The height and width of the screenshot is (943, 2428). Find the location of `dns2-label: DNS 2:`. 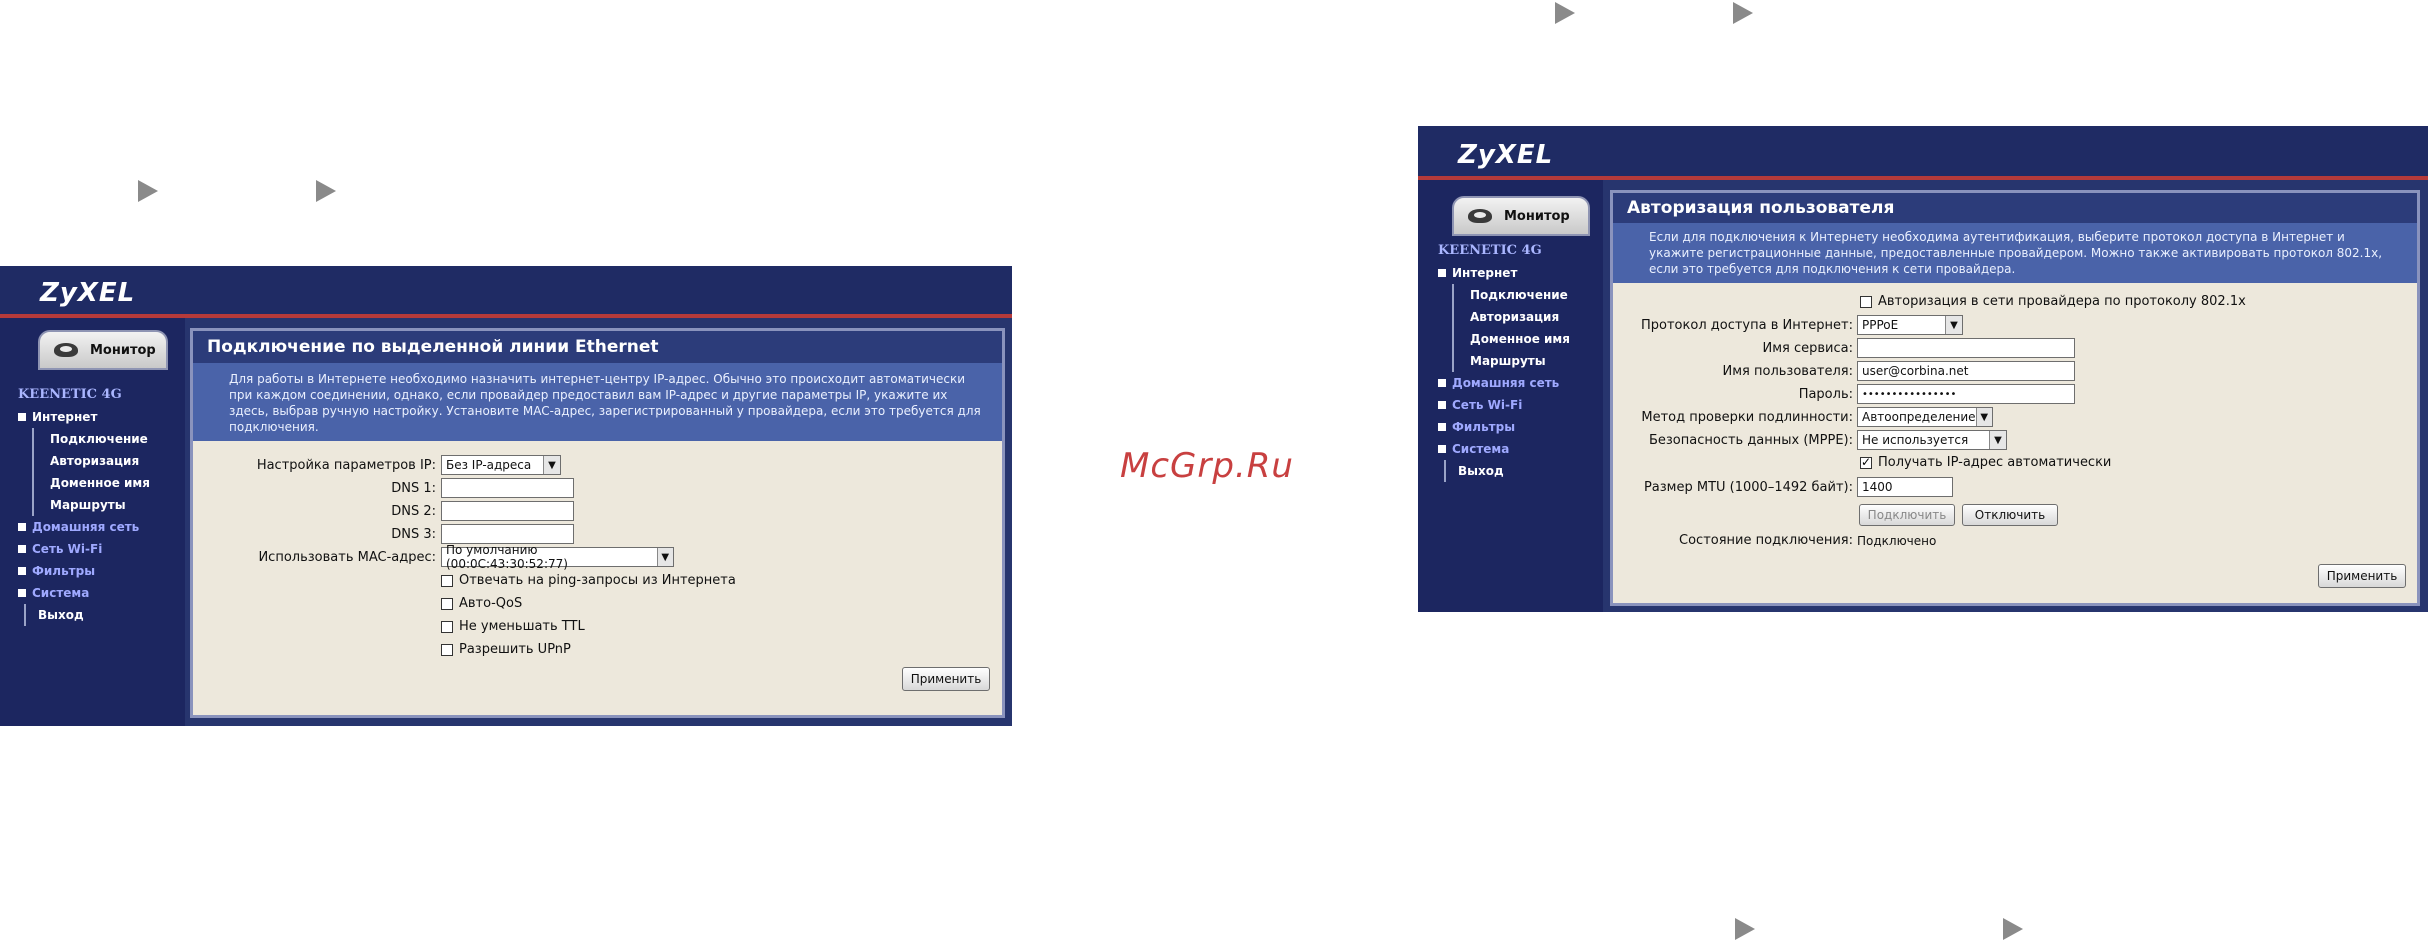

dns2-label: DNS 2: is located at coordinates (413, 511).